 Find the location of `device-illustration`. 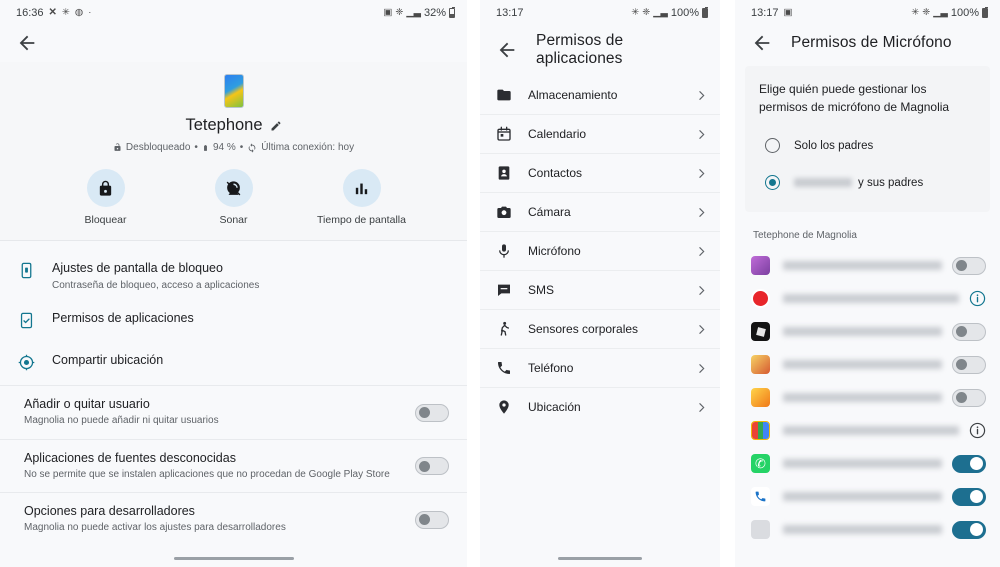

device-illustration is located at coordinates (233, 91).